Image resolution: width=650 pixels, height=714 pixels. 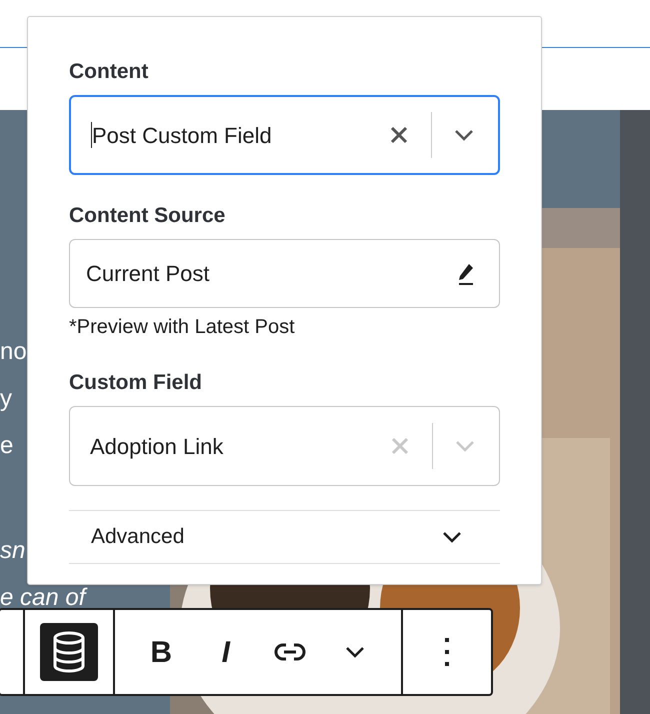 What do you see at coordinates (399, 135) in the screenshot?
I see `clear-icon` at bounding box center [399, 135].